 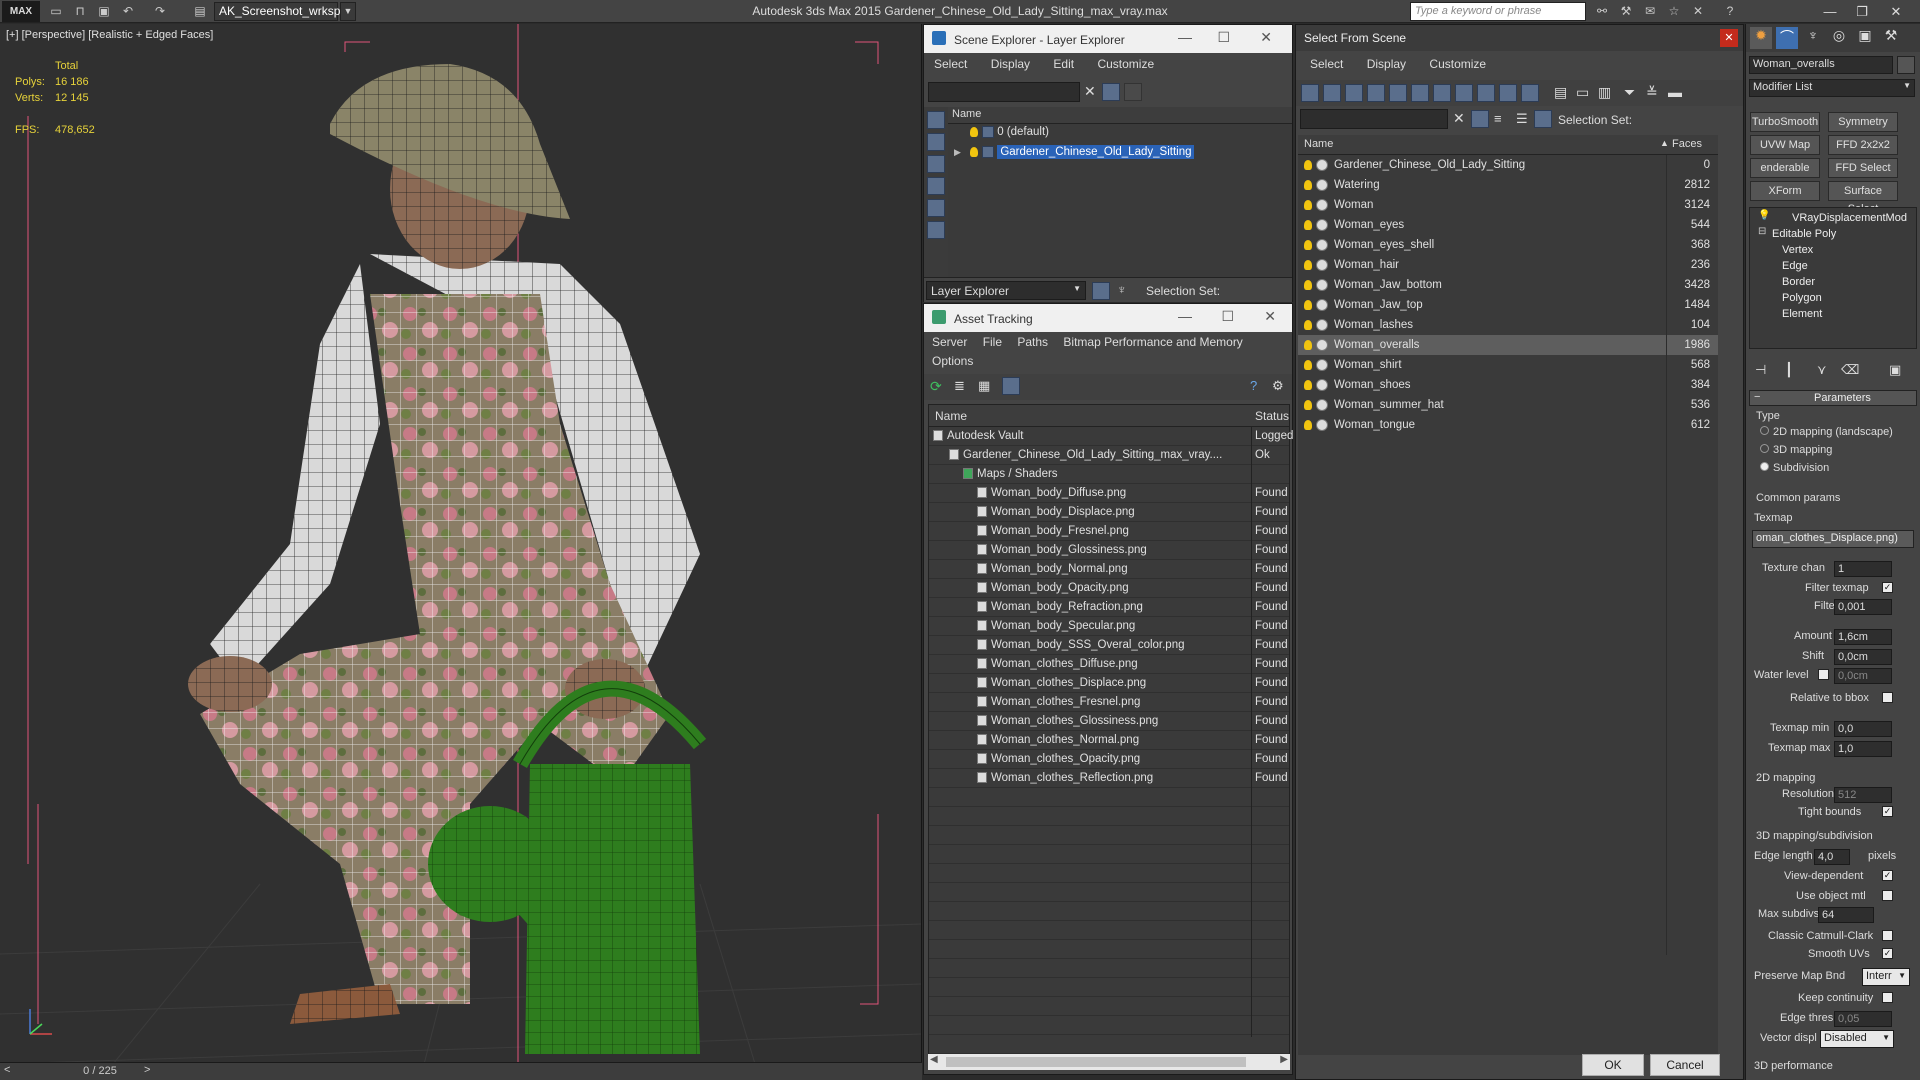 I want to click on favorites-icon: ☆, so click(x=1674, y=11).